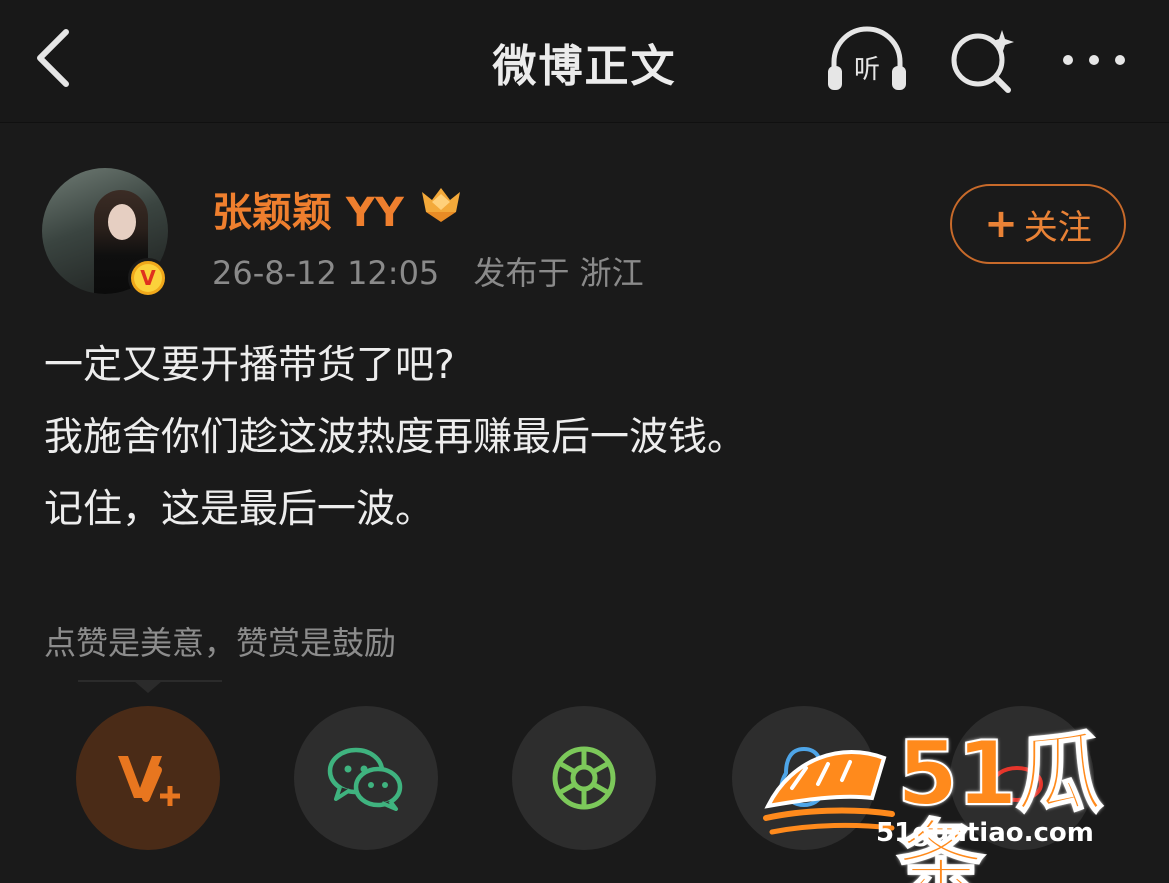 This screenshot has height=883, width=1169. Describe the element at coordinates (985, 833) in the screenshot. I see `watermark-url: 51guatiao.com` at that location.